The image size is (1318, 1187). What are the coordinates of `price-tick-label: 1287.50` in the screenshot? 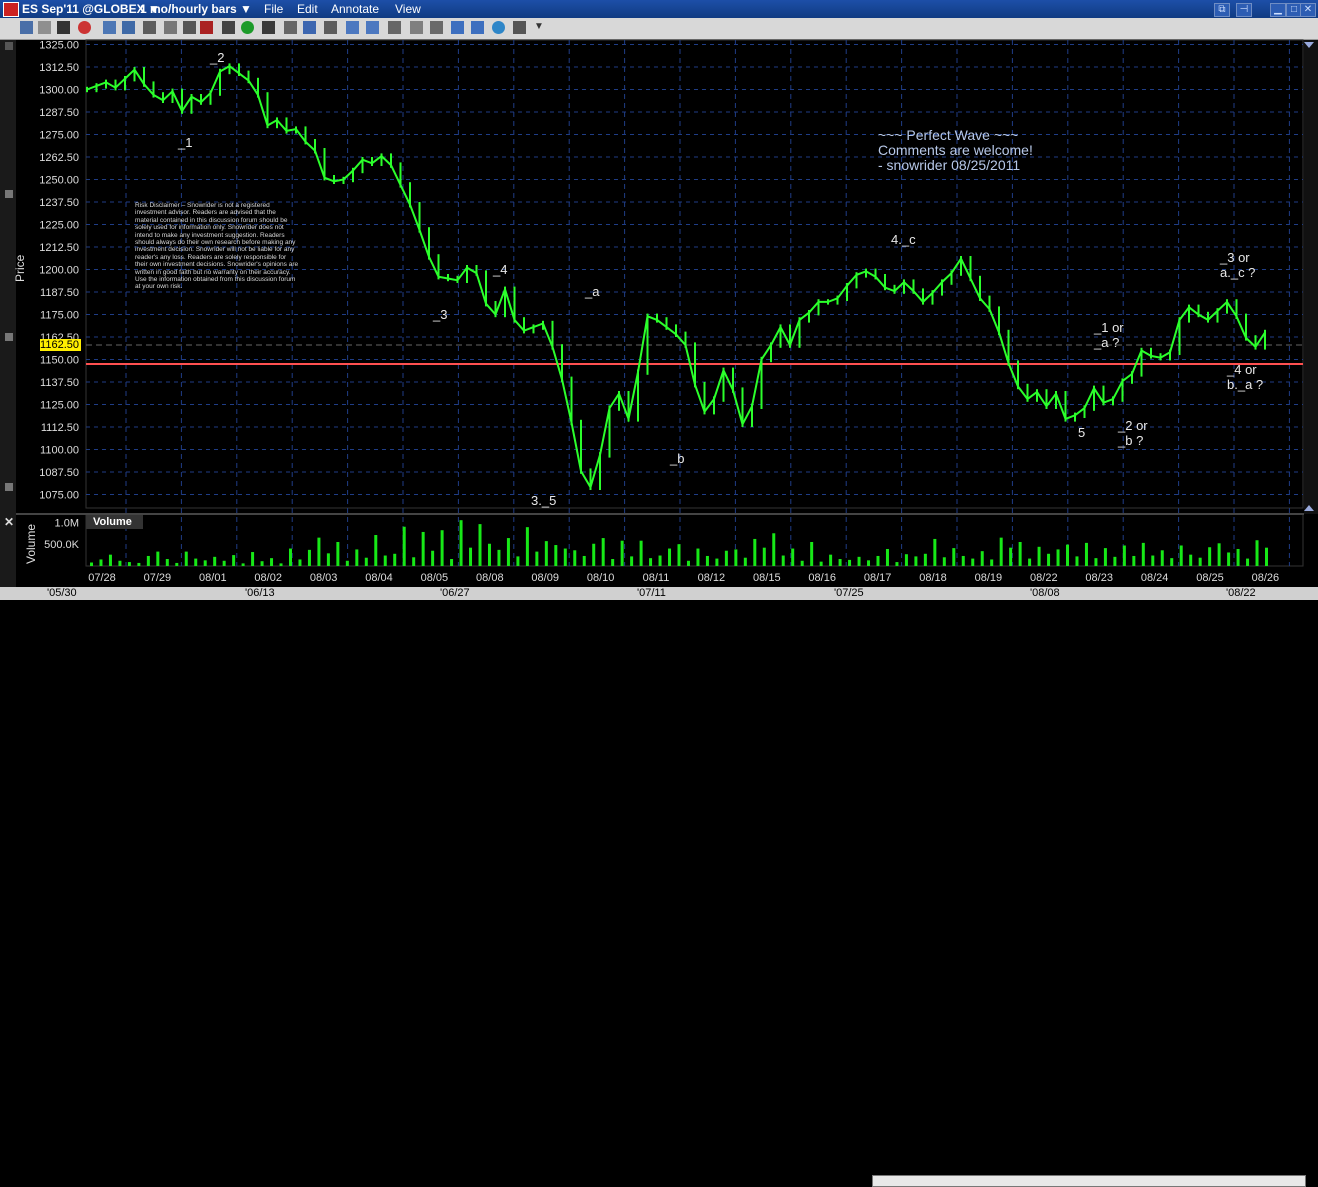 It's located at (59, 113).